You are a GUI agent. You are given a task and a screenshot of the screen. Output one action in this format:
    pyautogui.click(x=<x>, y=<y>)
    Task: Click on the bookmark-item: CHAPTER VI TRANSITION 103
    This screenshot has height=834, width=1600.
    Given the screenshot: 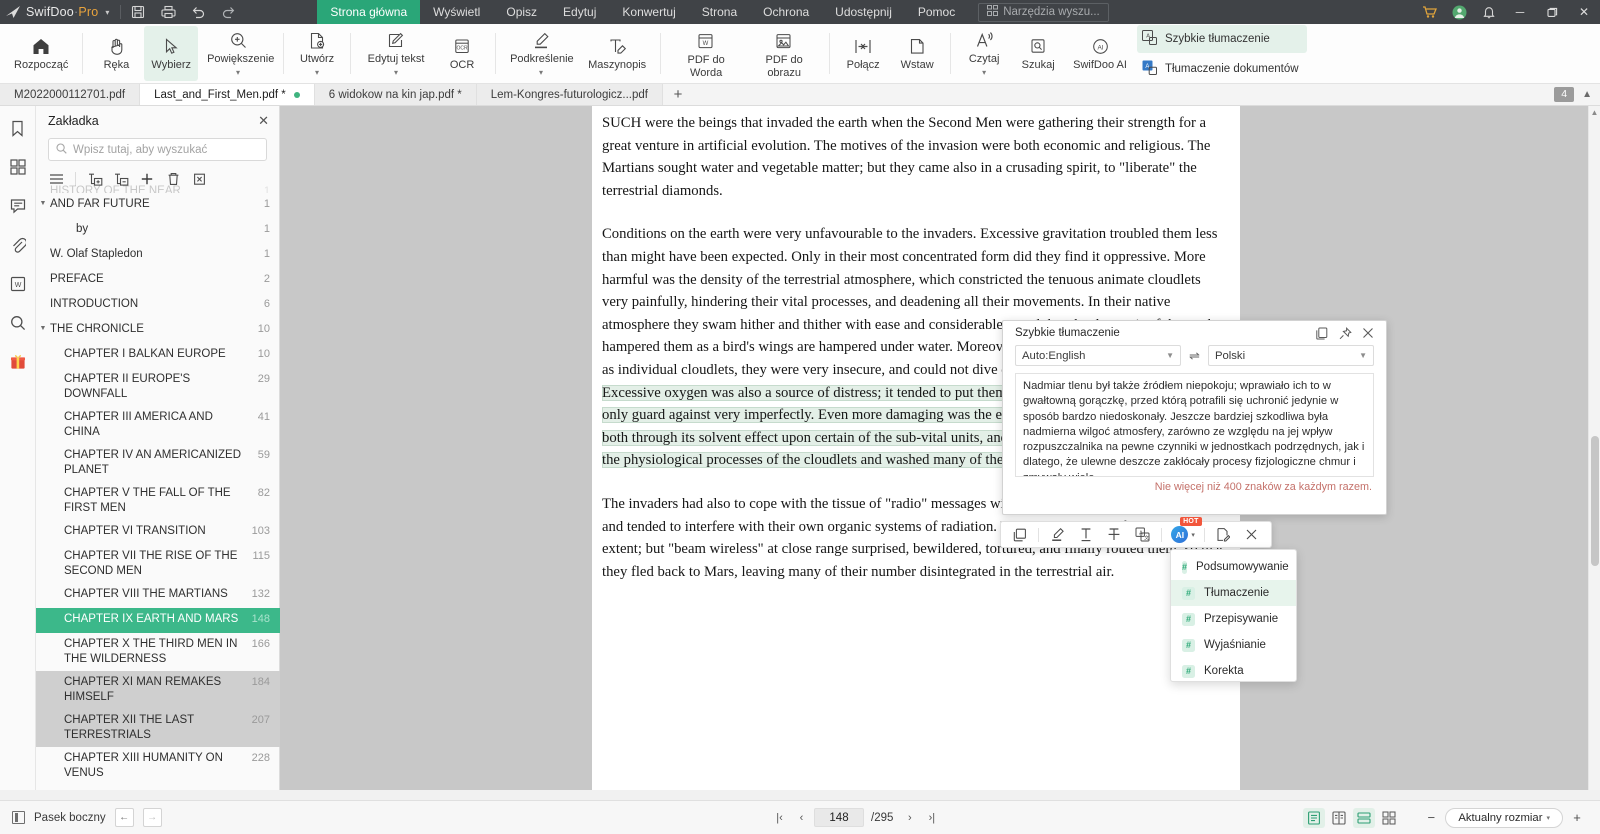 What is the action you would take?
    pyautogui.click(x=158, y=532)
    